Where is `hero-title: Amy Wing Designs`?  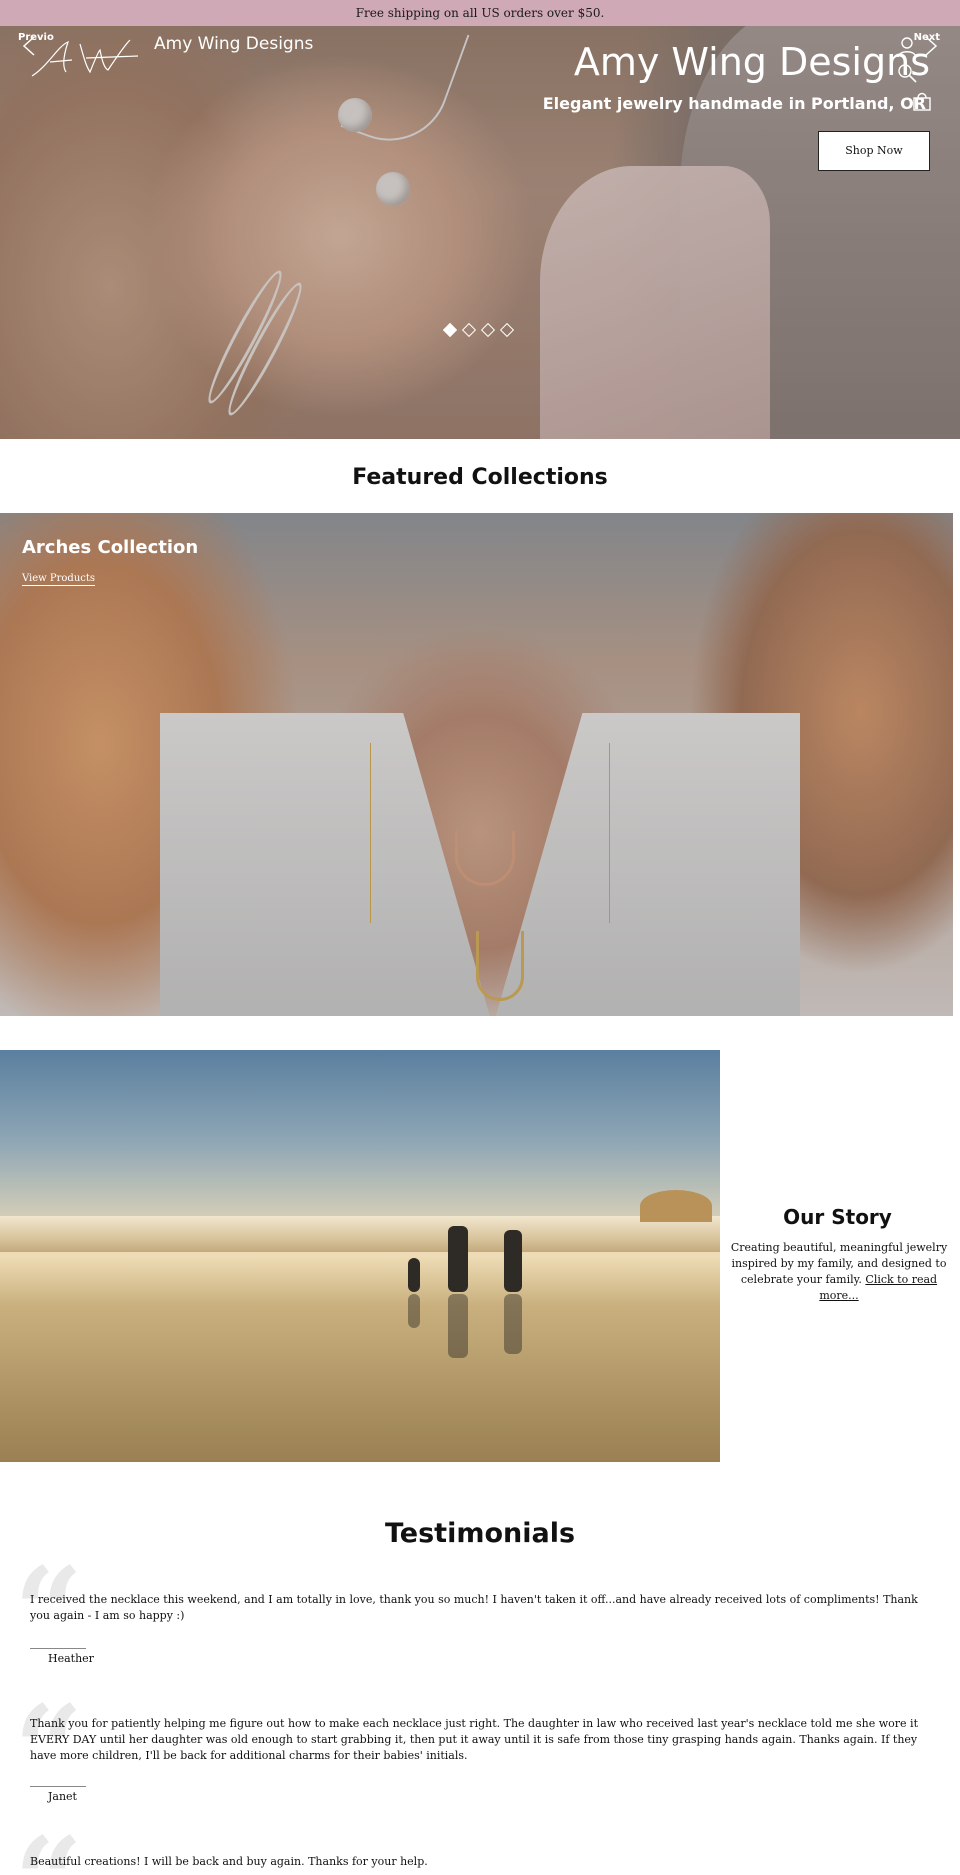 hero-title: Amy Wing Designs is located at coordinates (751, 62).